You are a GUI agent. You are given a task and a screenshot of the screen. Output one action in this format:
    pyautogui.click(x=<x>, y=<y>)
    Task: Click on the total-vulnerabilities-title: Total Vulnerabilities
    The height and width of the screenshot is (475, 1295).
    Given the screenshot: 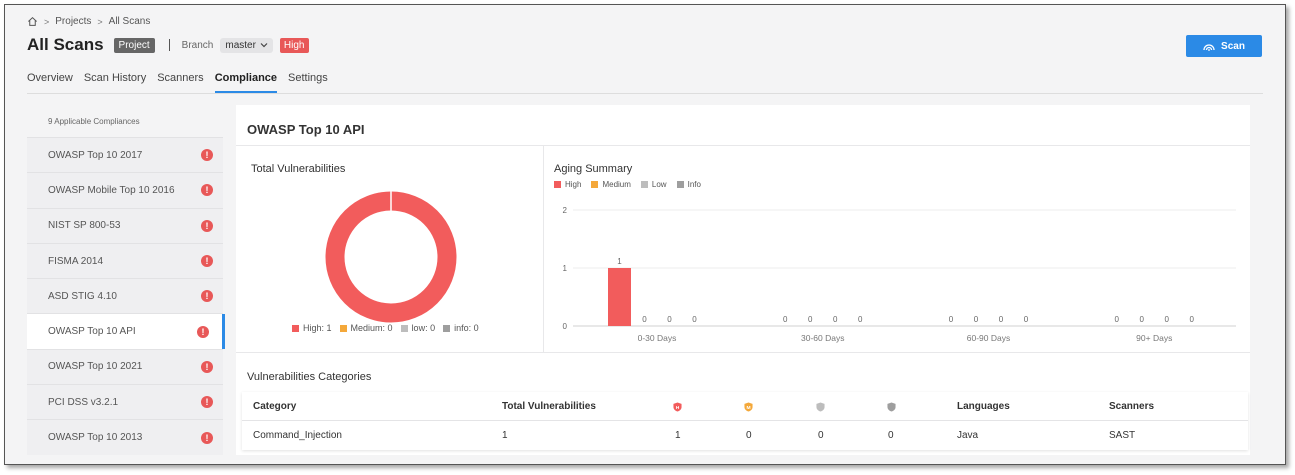 What is the action you would take?
    pyautogui.click(x=298, y=169)
    